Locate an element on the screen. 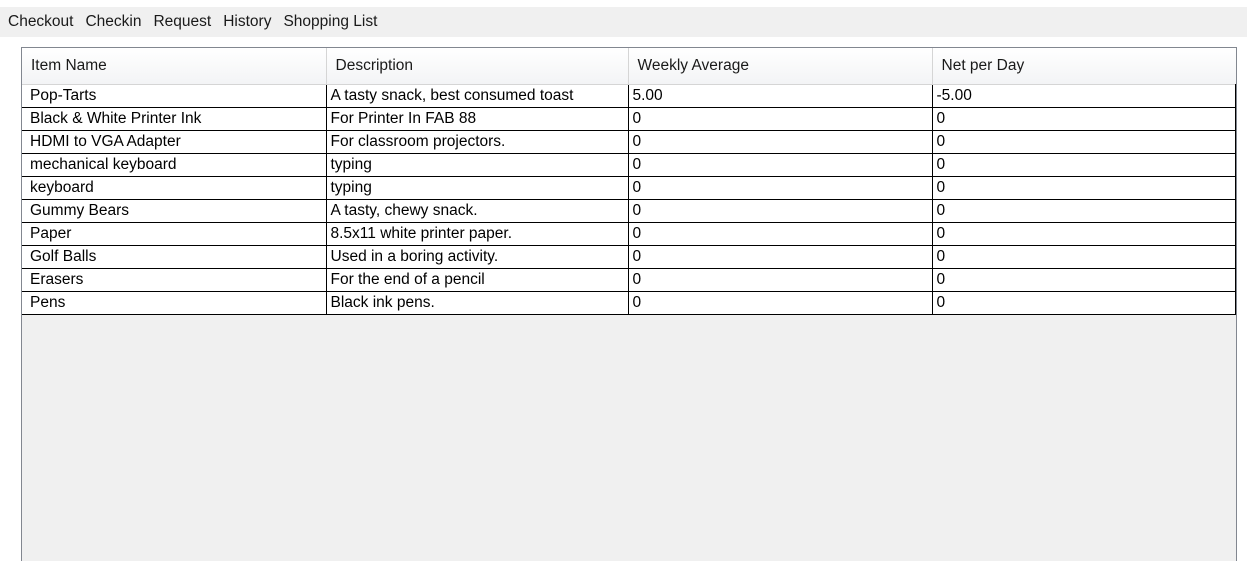 The height and width of the screenshot is (561, 1247). column-header-weekly-average: Weekly Average is located at coordinates (780, 66).